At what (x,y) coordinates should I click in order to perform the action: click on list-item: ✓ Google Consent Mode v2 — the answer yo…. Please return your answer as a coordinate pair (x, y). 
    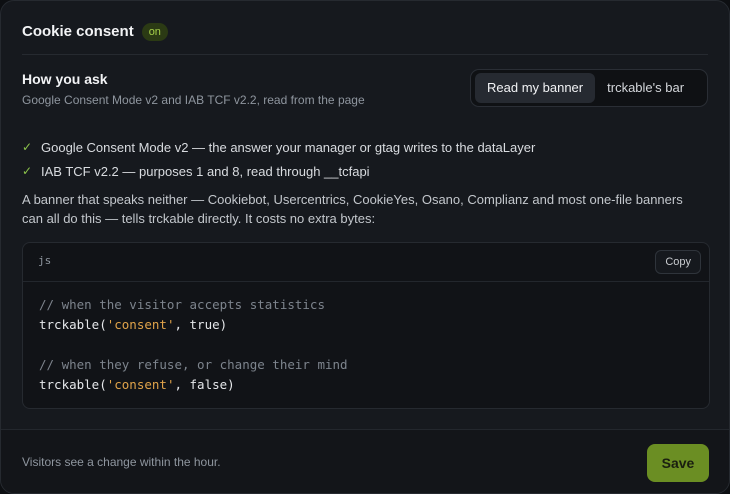
    Looking at the image, I should click on (278, 147).